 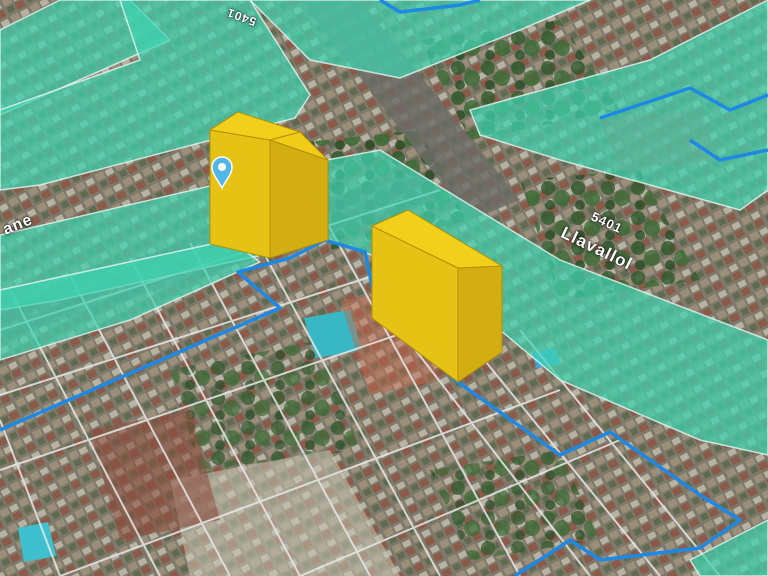 What do you see at coordinates (240, 194) in the screenshot?
I see `building-a-front` at bounding box center [240, 194].